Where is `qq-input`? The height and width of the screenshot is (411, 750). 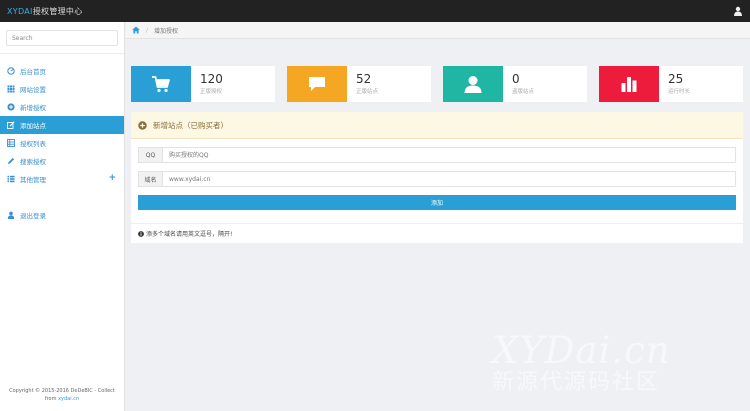 qq-input is located at coordinates (449, 155).